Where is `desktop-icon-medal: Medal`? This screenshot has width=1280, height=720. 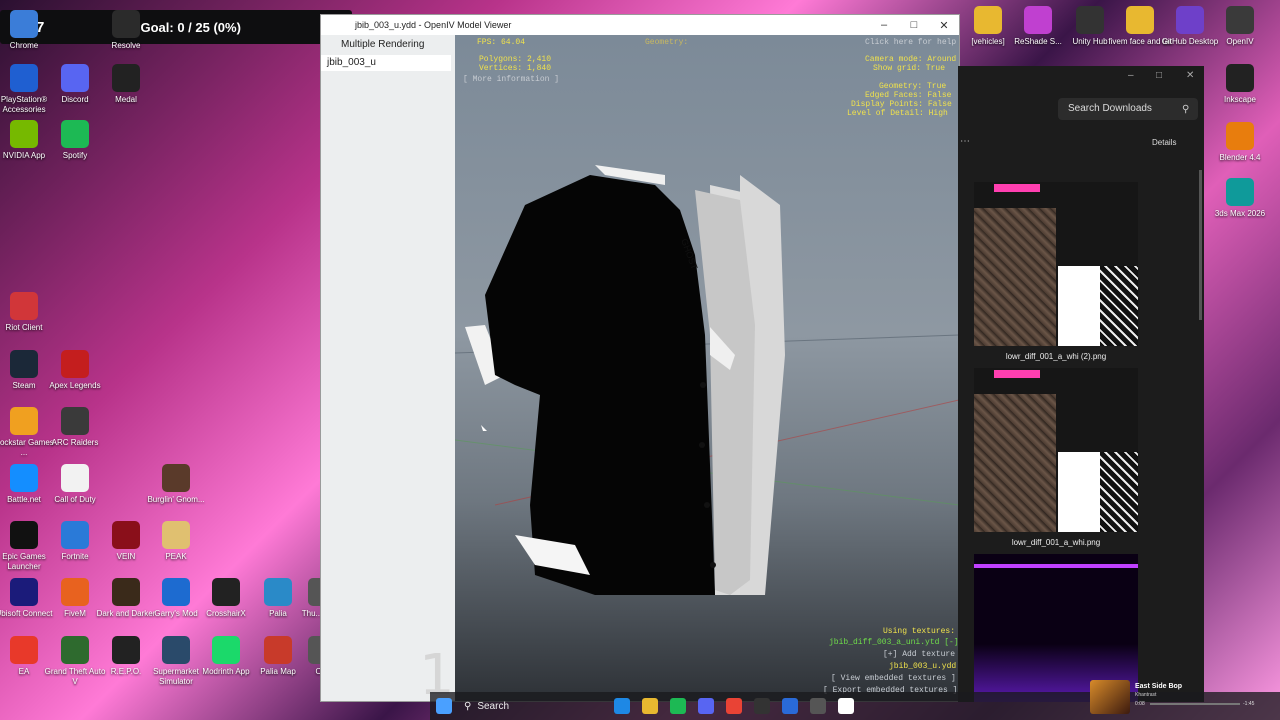 desktop-icon-medal: Medal is located at coordinates (126, 84).